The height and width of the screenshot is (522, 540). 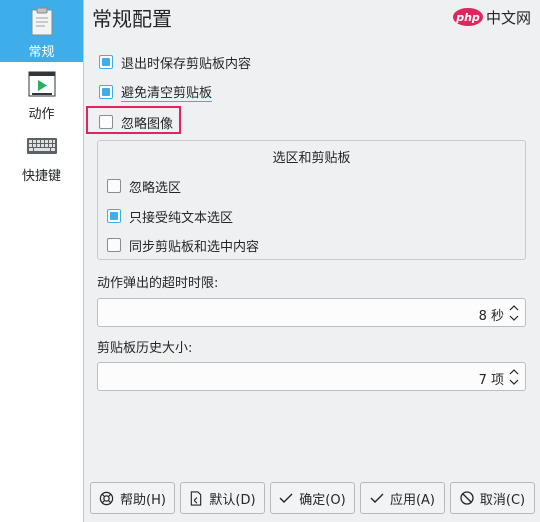 I want to click on sidebar-item-label: 常规, so click(x=41, y=52).